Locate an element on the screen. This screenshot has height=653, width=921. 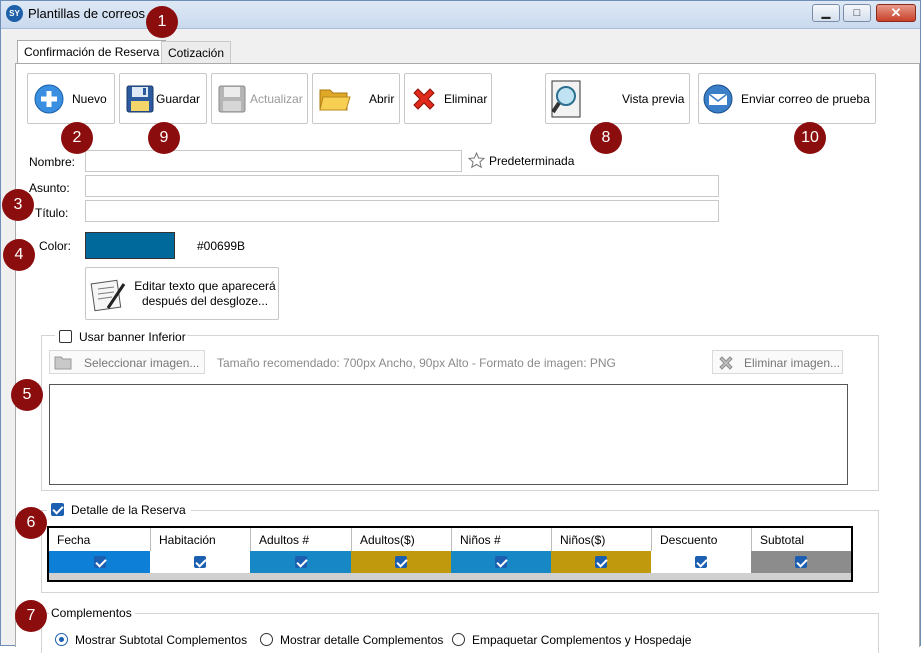
detalle-checkbox-label: Detalle de la Reserva is located at coordinates (128, 510).